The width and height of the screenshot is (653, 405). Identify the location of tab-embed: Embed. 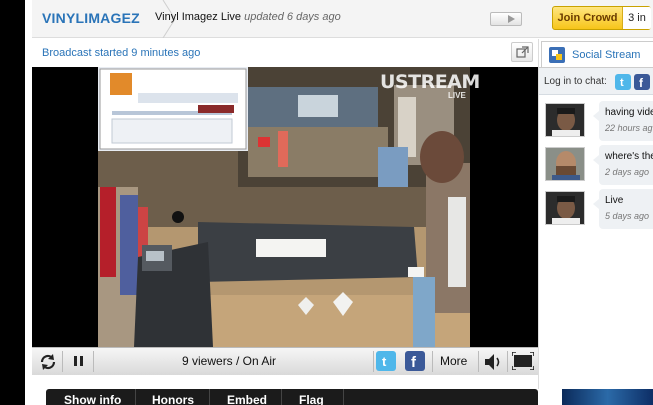
(247, 399).